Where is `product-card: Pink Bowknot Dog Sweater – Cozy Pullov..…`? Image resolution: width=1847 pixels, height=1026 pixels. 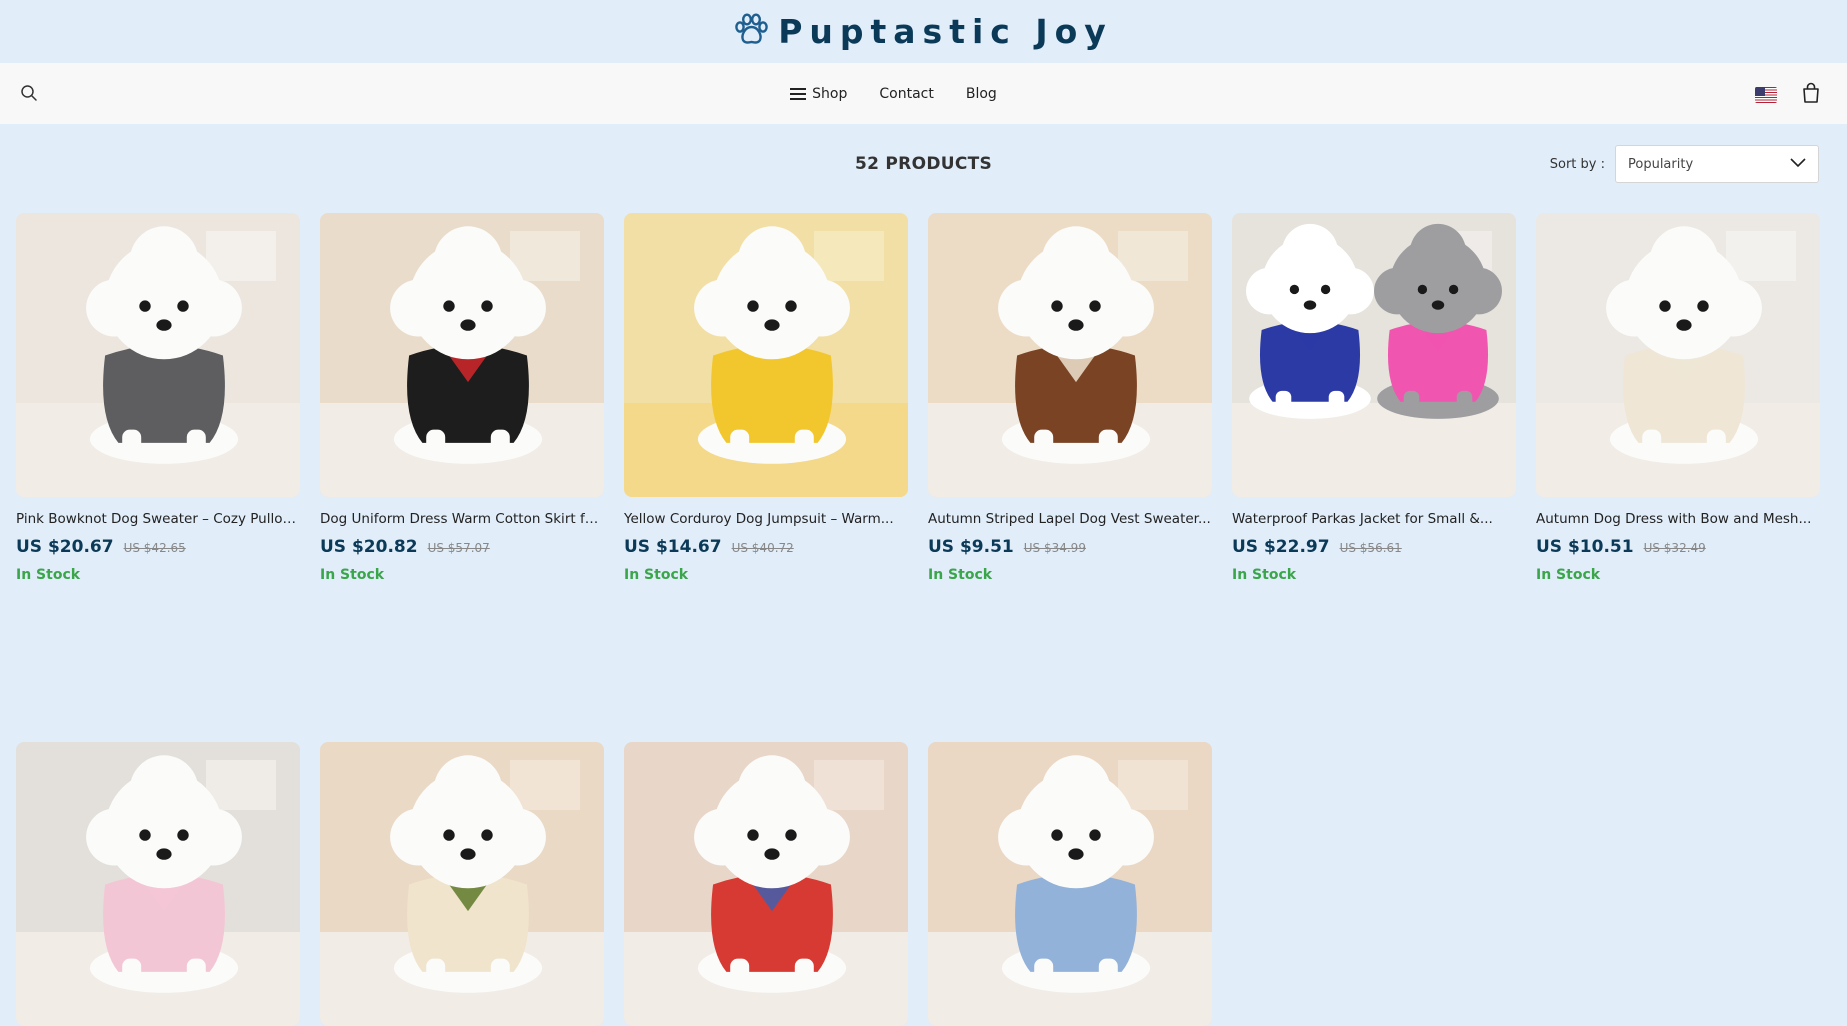
product-card: Pink Bowknot Dog Sweater – Cozy Pullov..… is located at coordinates (158, 398).